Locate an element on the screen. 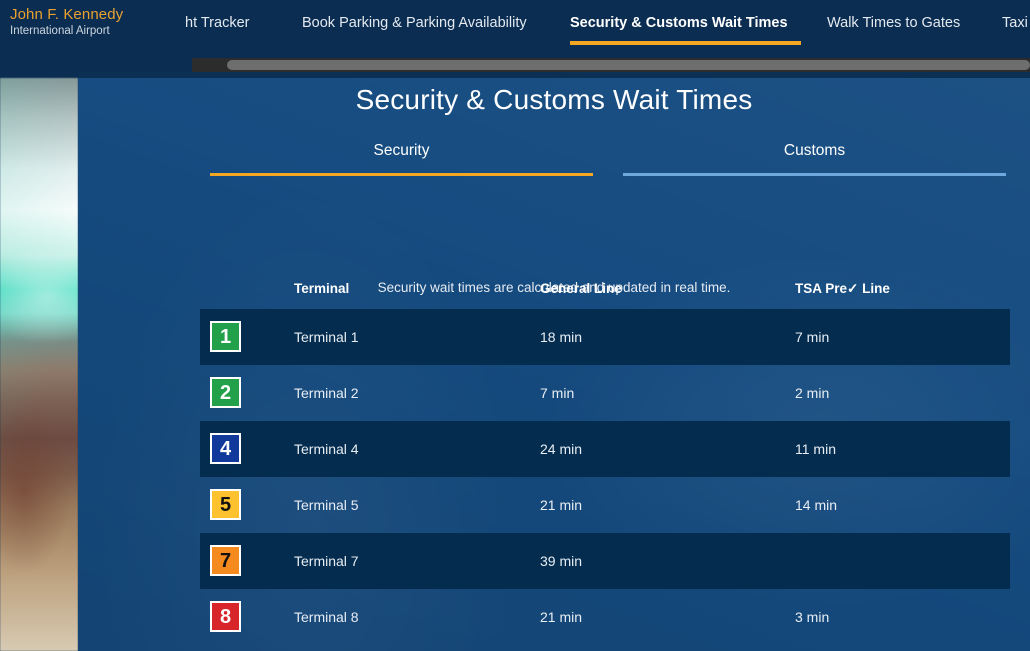  tab-security: Security is located at coordinates (401, 151).